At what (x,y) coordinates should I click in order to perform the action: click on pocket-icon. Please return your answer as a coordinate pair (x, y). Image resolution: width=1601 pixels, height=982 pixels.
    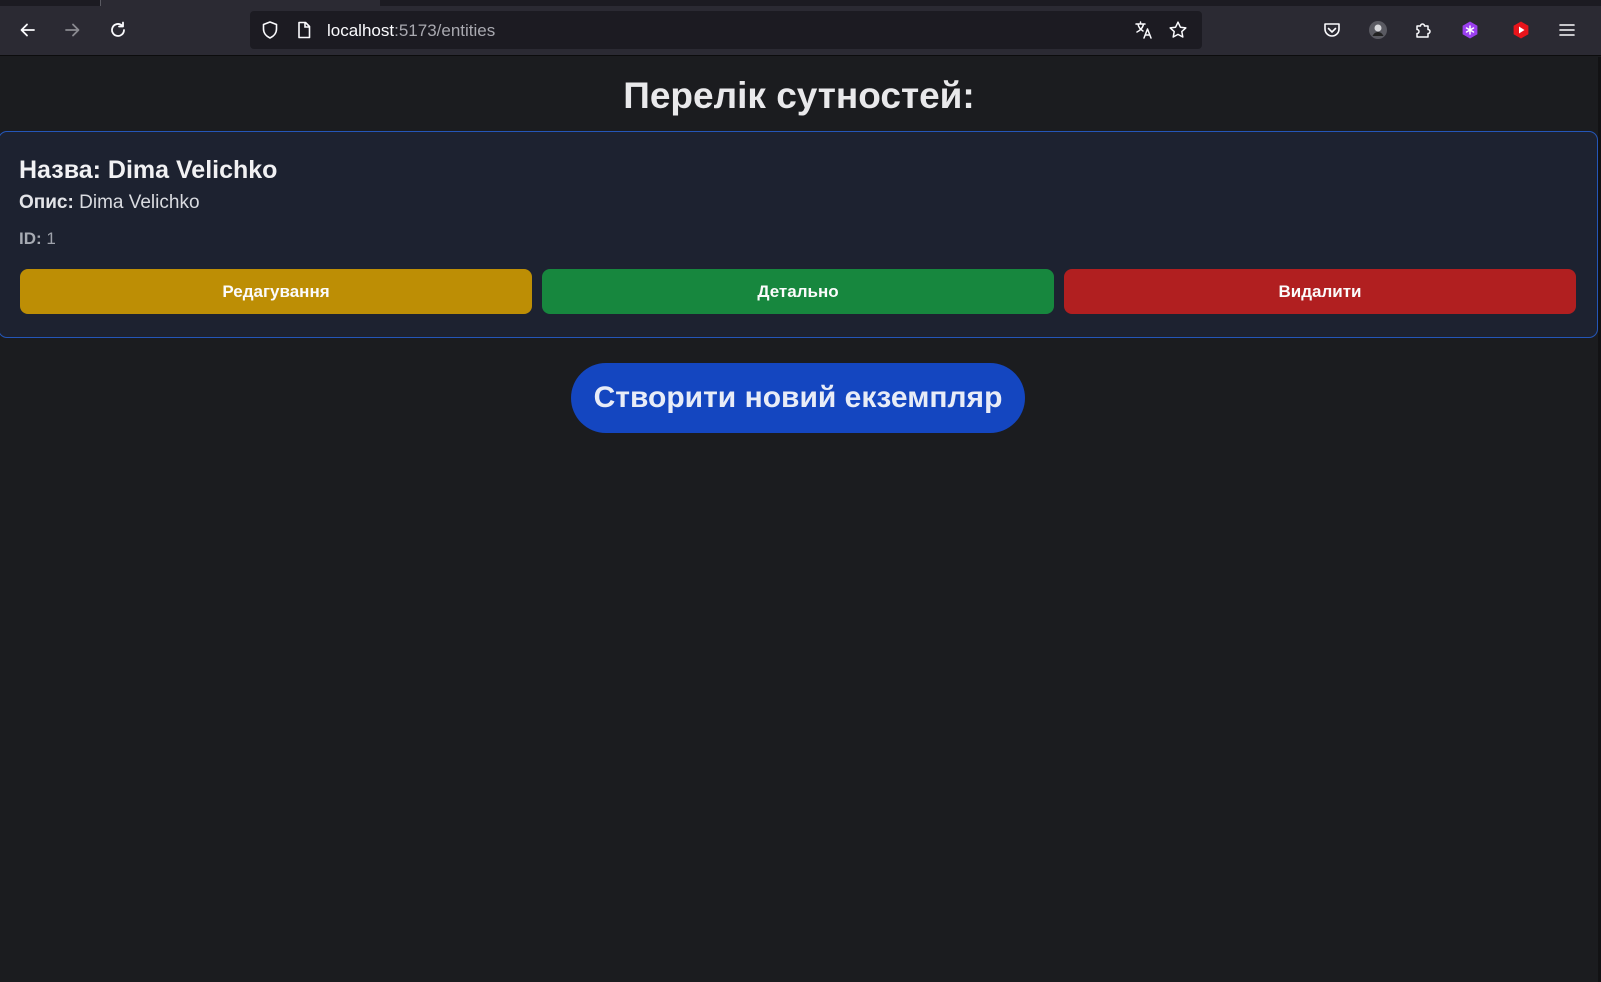
    Looking at the image, I should click on (1332, 30).